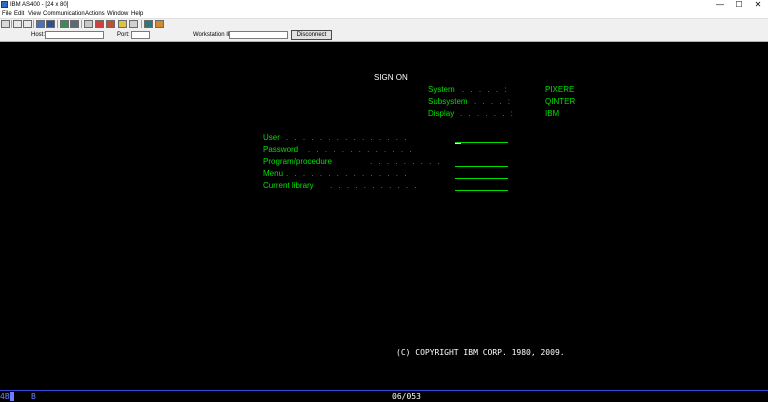 This screenshot has width=768, height=402. Describe the element at coordinates (159, 24) in the screenshot. I see `about-icon` at that location.